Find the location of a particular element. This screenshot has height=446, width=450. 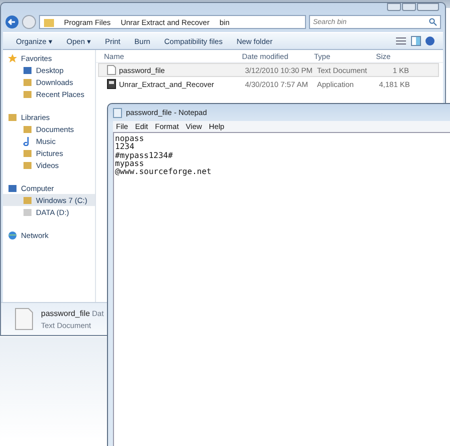

star-icon is located at coordinates (12, 58).